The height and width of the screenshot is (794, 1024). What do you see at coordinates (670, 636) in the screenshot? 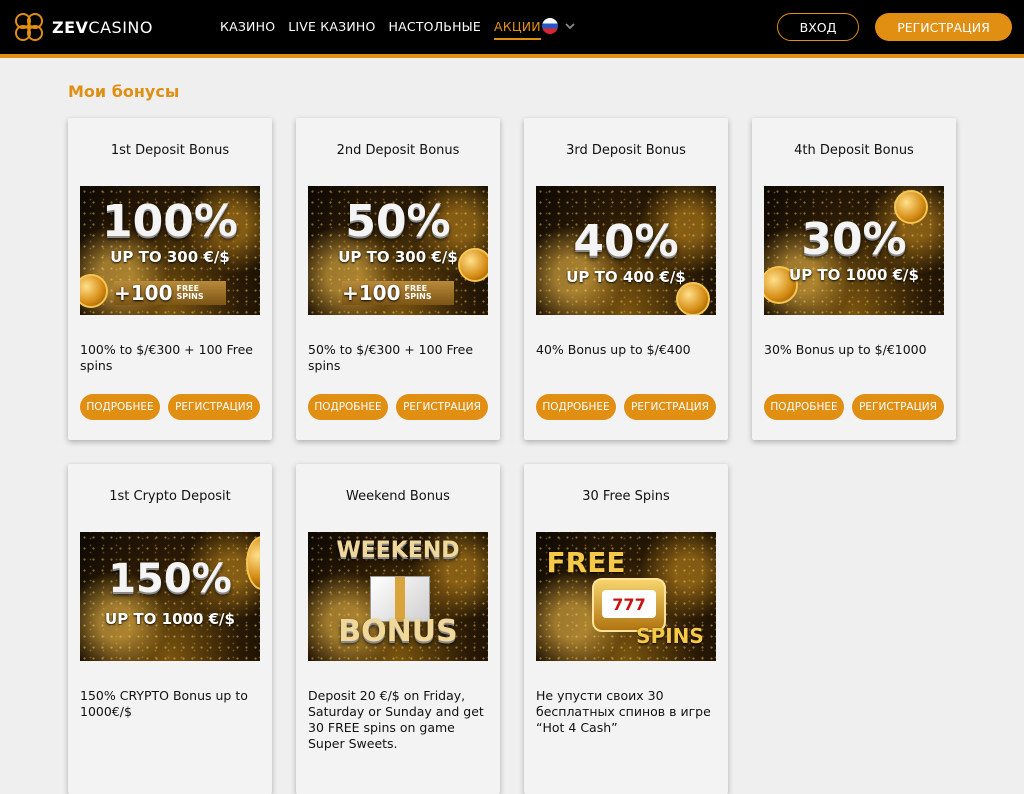
I see `banner-line-2: SPINS` at bounding box center [670, 636].